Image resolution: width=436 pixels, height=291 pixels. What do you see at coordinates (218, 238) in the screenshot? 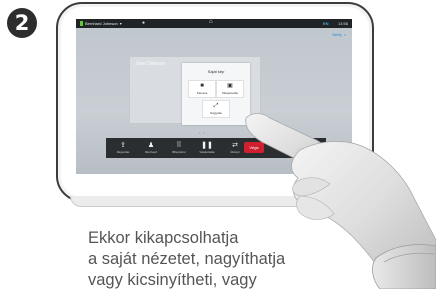
I see `caption-line: Ekkor kikapcsolhatja` at bounding box center [218, 238].